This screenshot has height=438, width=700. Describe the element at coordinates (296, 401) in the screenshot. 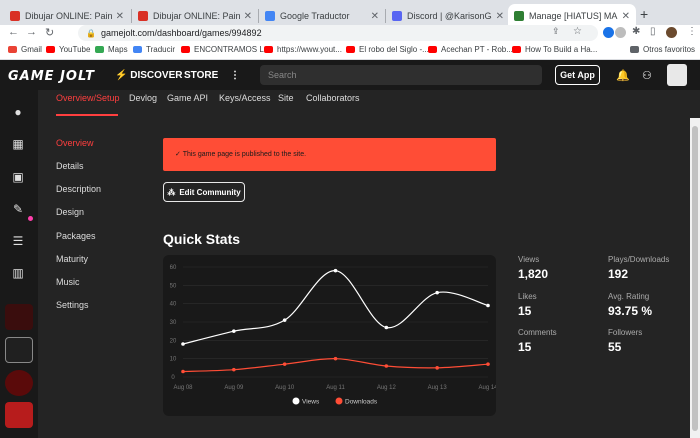

I see `legend-marker-views` at that location.